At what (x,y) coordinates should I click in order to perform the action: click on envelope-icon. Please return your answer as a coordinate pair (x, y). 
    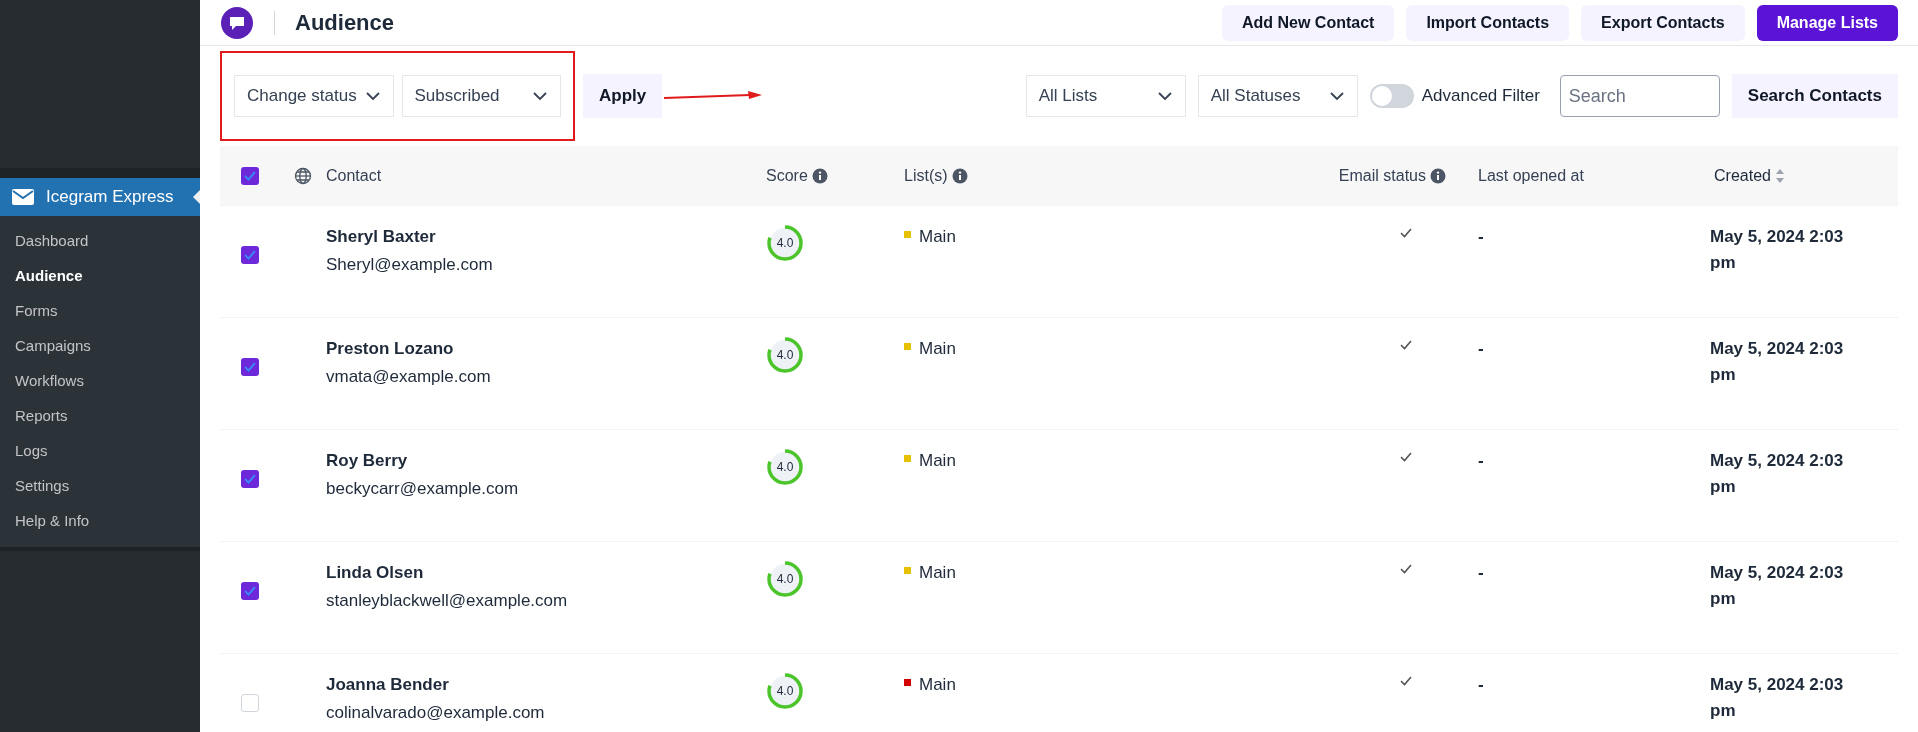
    Looking at the image, I should click on (23, 197).